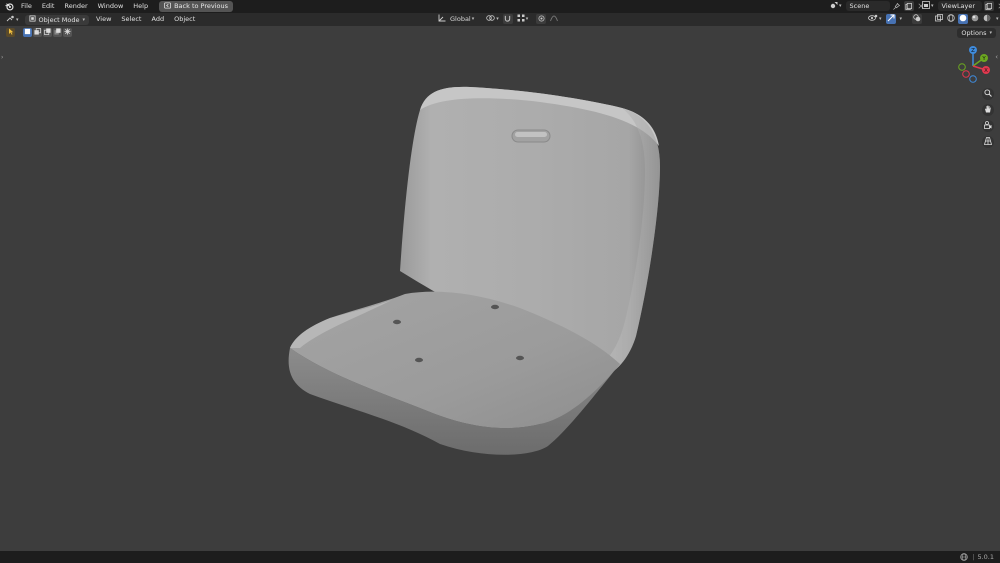 The height and width of the screenshot is (563, 1000). I want to click on view-layer-browse-button: ▾, so click(928, 6).